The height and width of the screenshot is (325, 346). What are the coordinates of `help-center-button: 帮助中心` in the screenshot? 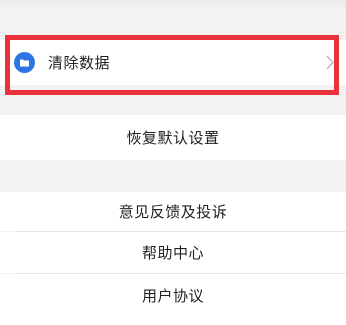 It's located at (173, 252).